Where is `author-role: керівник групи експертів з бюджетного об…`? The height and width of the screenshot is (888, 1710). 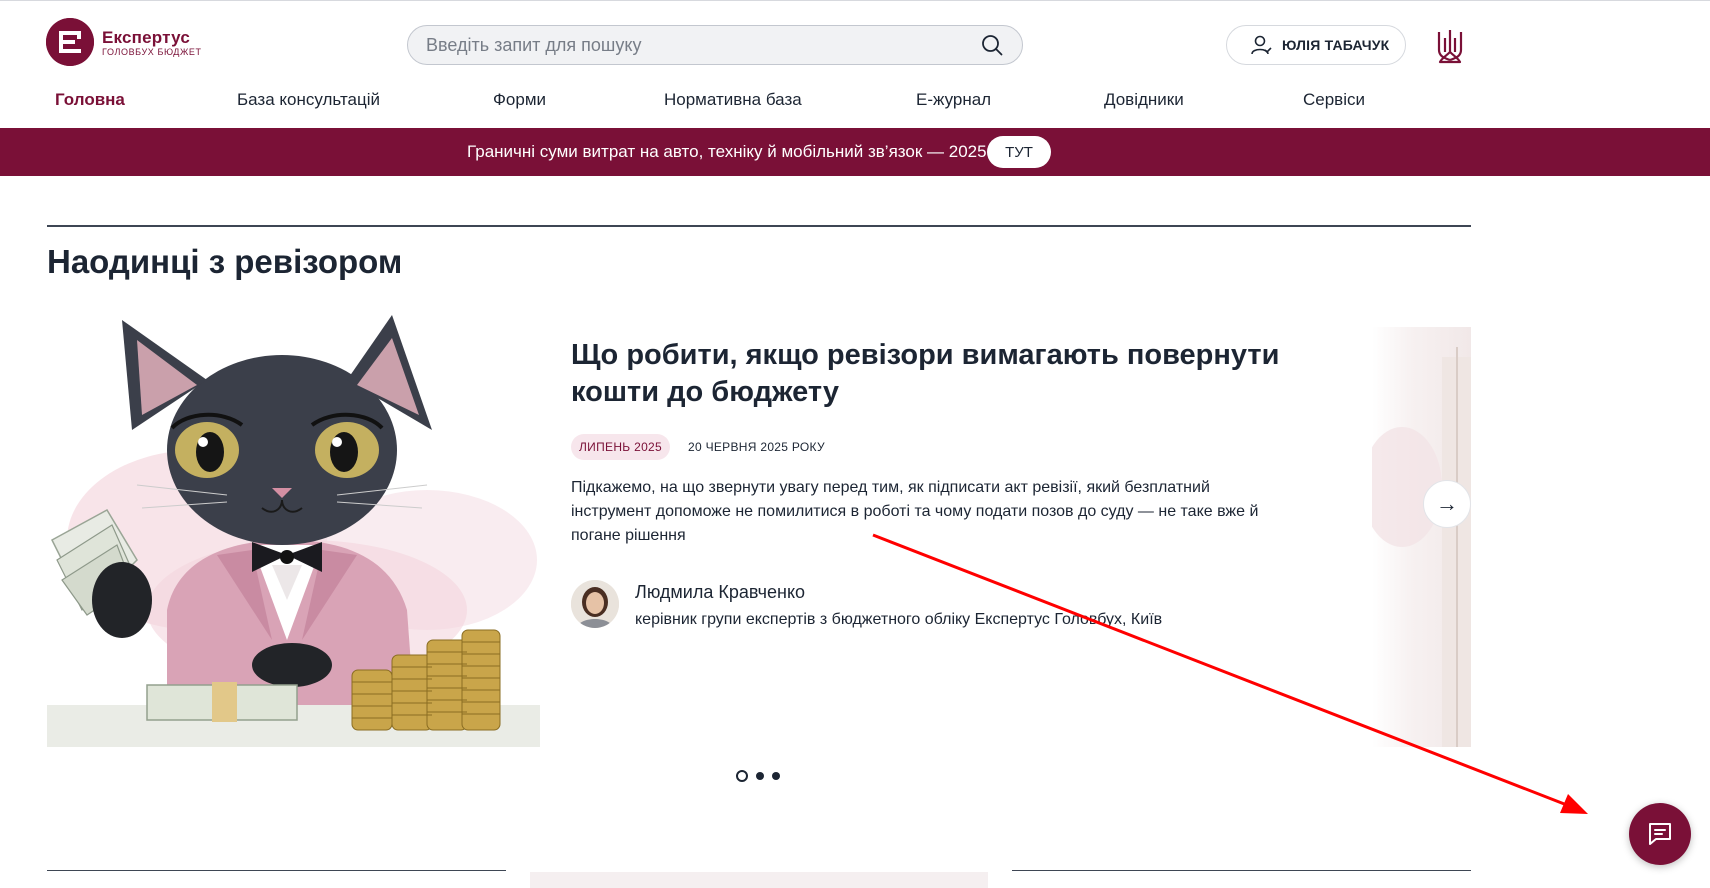
author-role: керівник групи експертів з бюджетного об… is located at coordinates (899, 619).